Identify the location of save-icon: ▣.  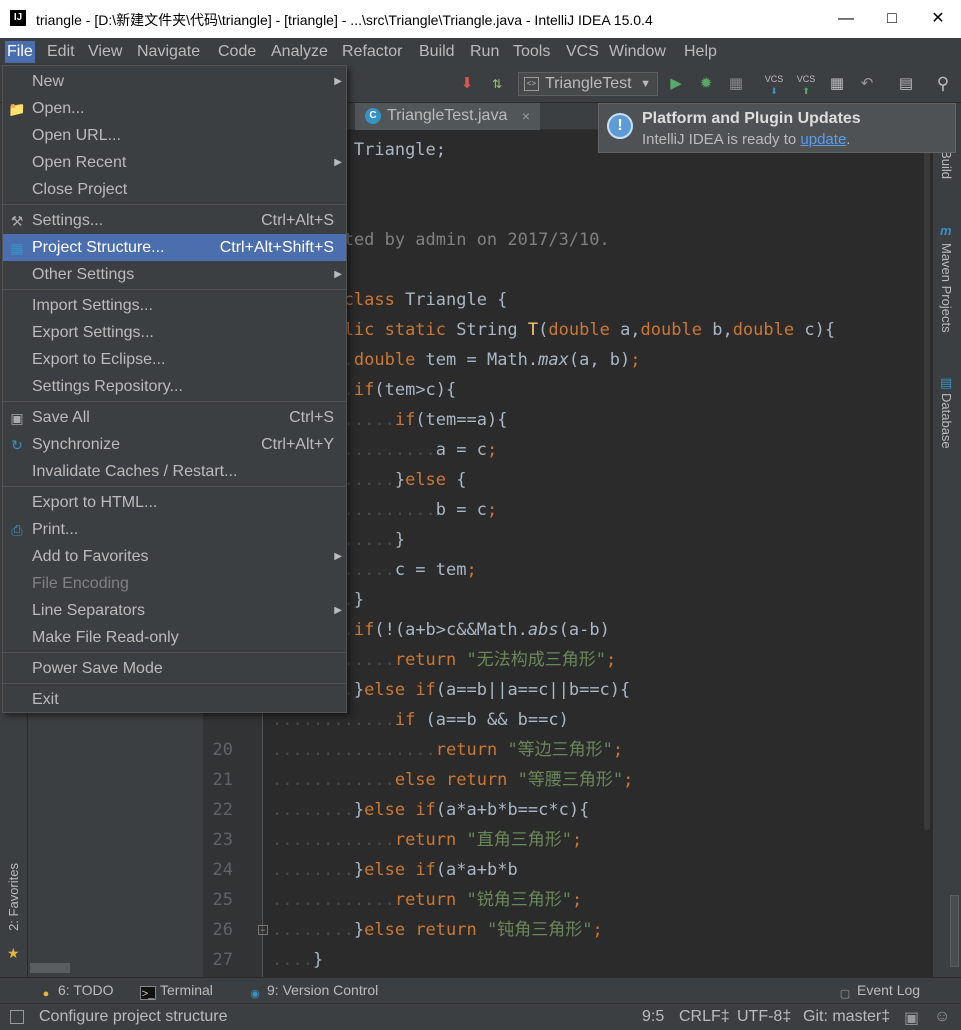
(17, 418).